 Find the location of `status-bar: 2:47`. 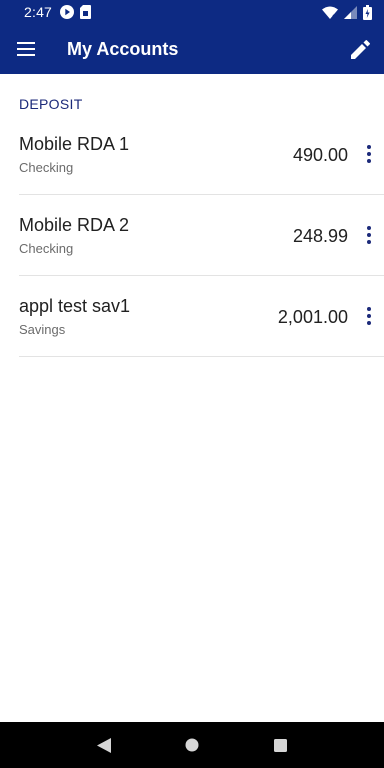

status-bar: 2:47 is located at coordinates (192, 12).